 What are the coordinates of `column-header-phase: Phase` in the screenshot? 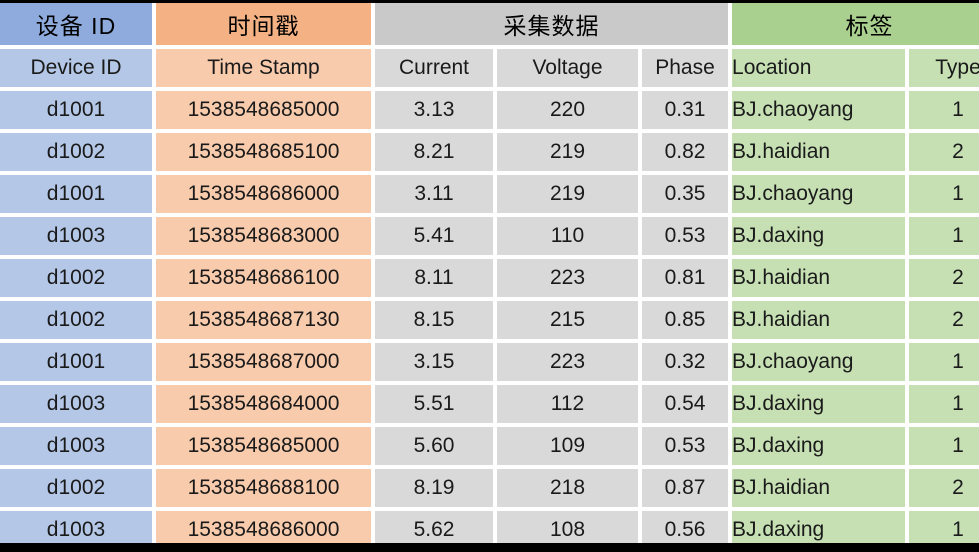 It's located at (685, 68).